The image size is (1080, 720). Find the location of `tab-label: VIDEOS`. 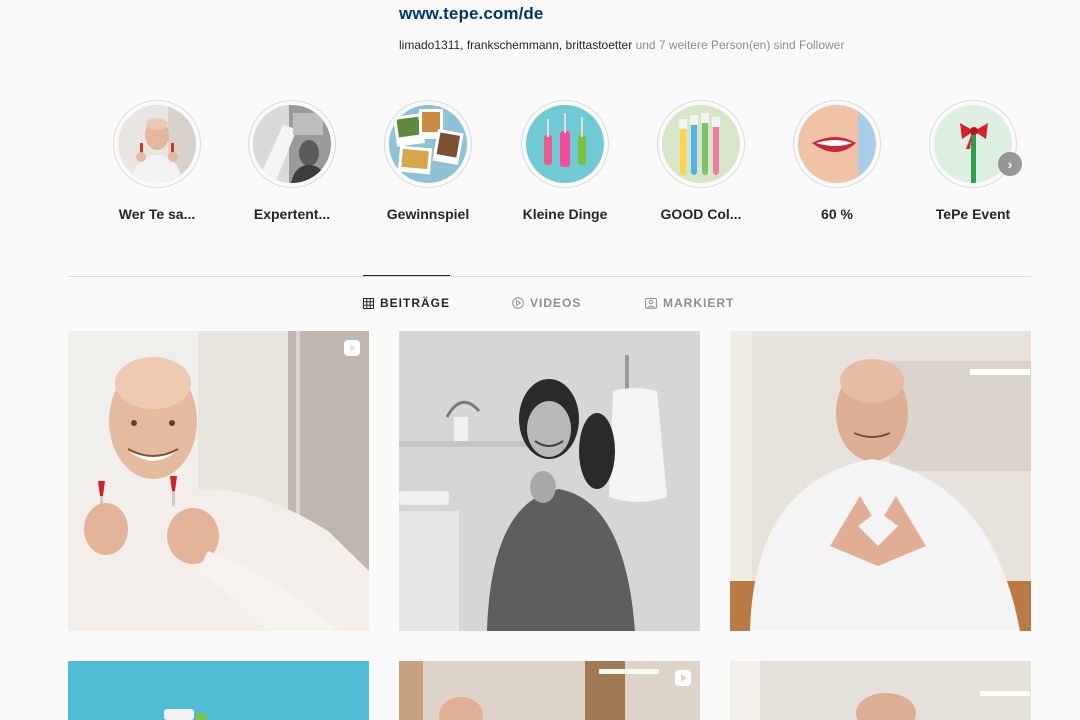

tab-label: VIDEOS is located at coordinates (556, 303).